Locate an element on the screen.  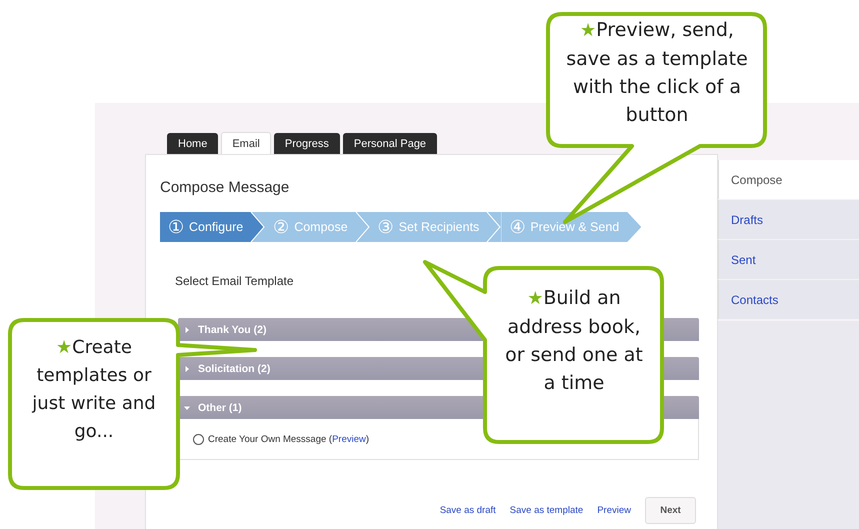
sidebar-item: Drafts is located at coordinates (788, 219).